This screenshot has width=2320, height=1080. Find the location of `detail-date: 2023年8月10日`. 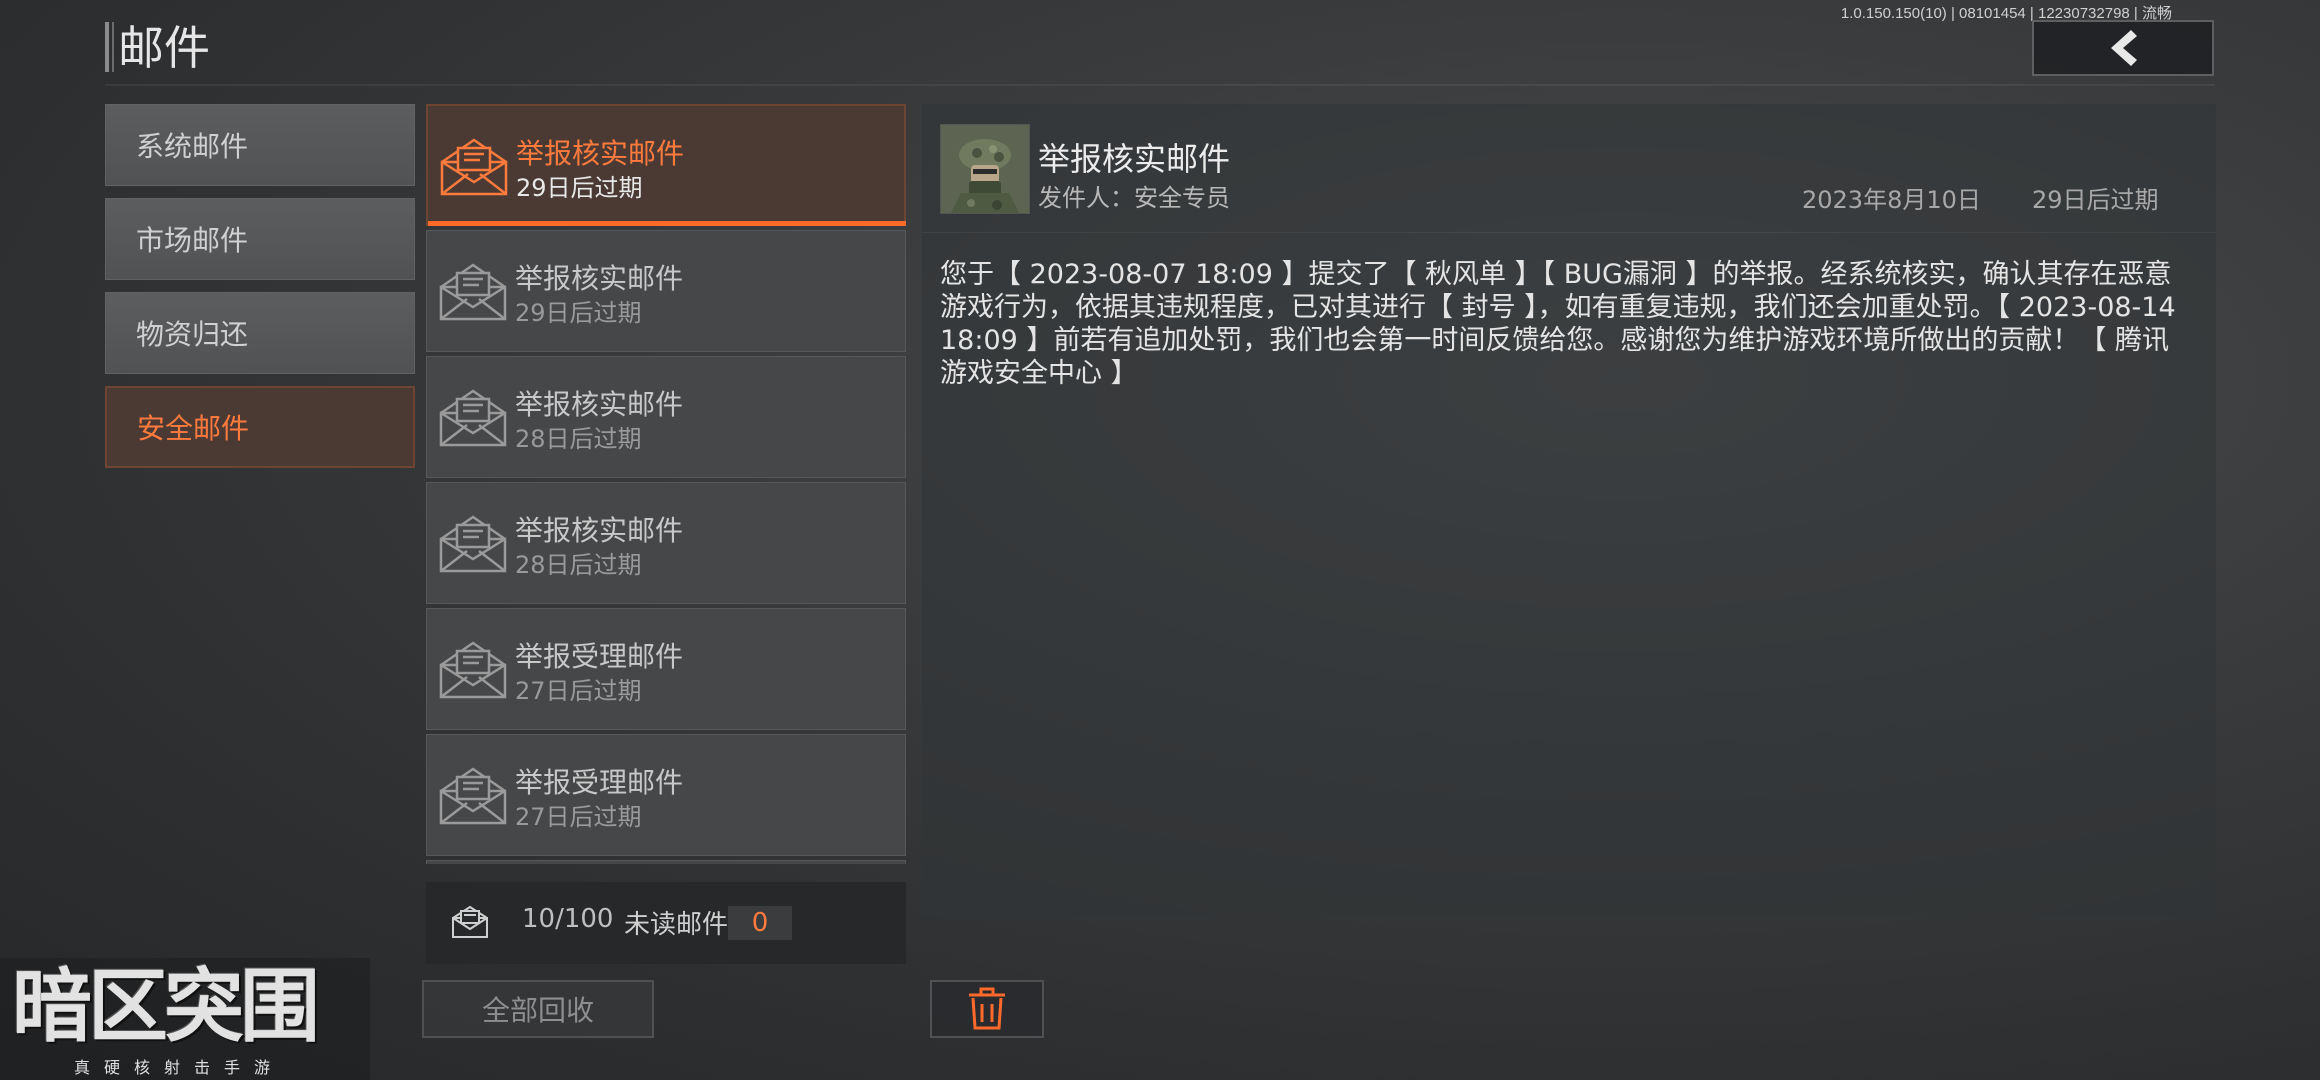

detail-date: 2023年8月10日 is located at coordinates (1891, 200).